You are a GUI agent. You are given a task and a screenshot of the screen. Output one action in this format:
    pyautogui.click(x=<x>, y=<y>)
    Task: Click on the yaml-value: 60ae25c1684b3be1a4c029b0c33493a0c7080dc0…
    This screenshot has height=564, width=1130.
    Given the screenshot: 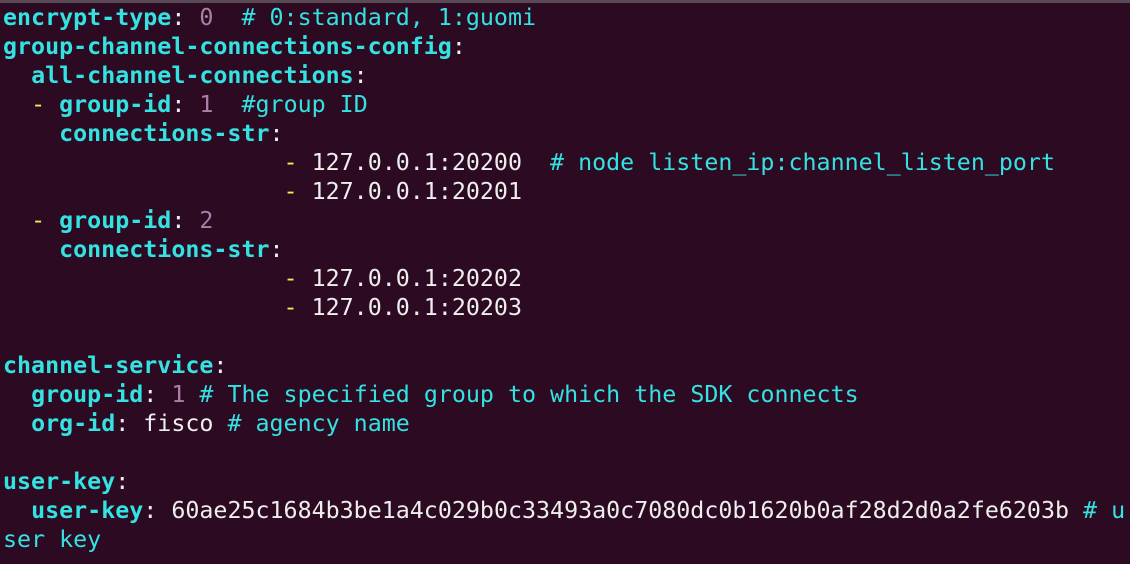 What is the action you would take?
    pyautogui.click(x=620, y=510)
    